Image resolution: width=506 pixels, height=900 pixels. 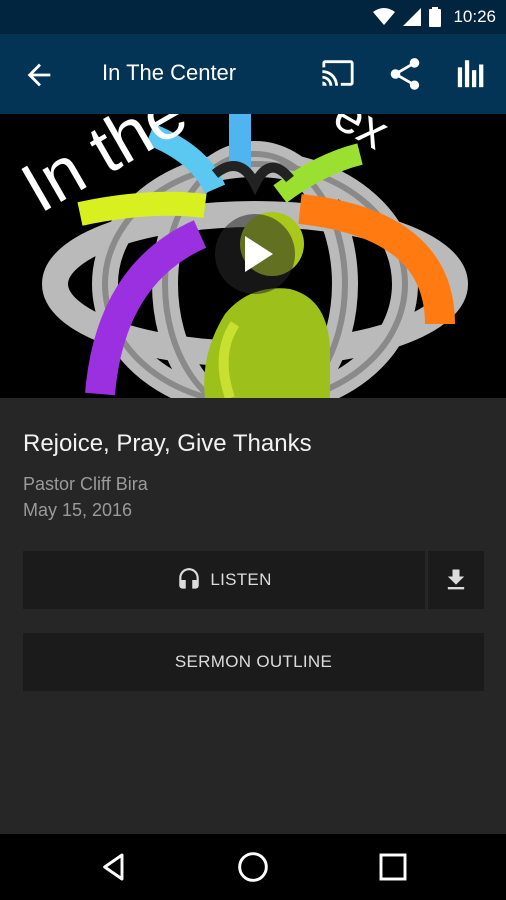 I want to click on nav-home-icon, so click(x=253, y=867).